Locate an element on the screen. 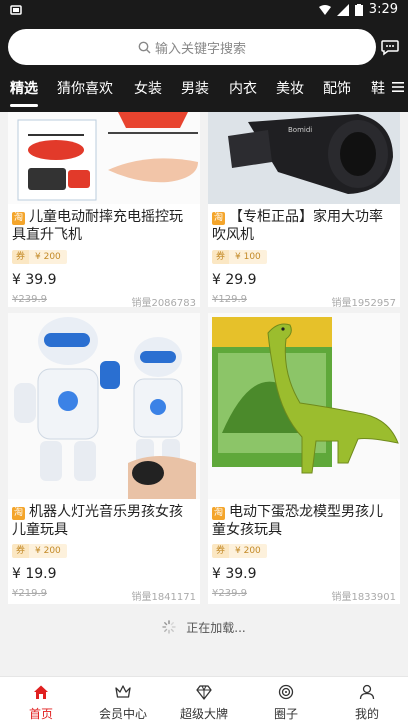  svg-text: Bomidi is located at coordinates (300, 130).